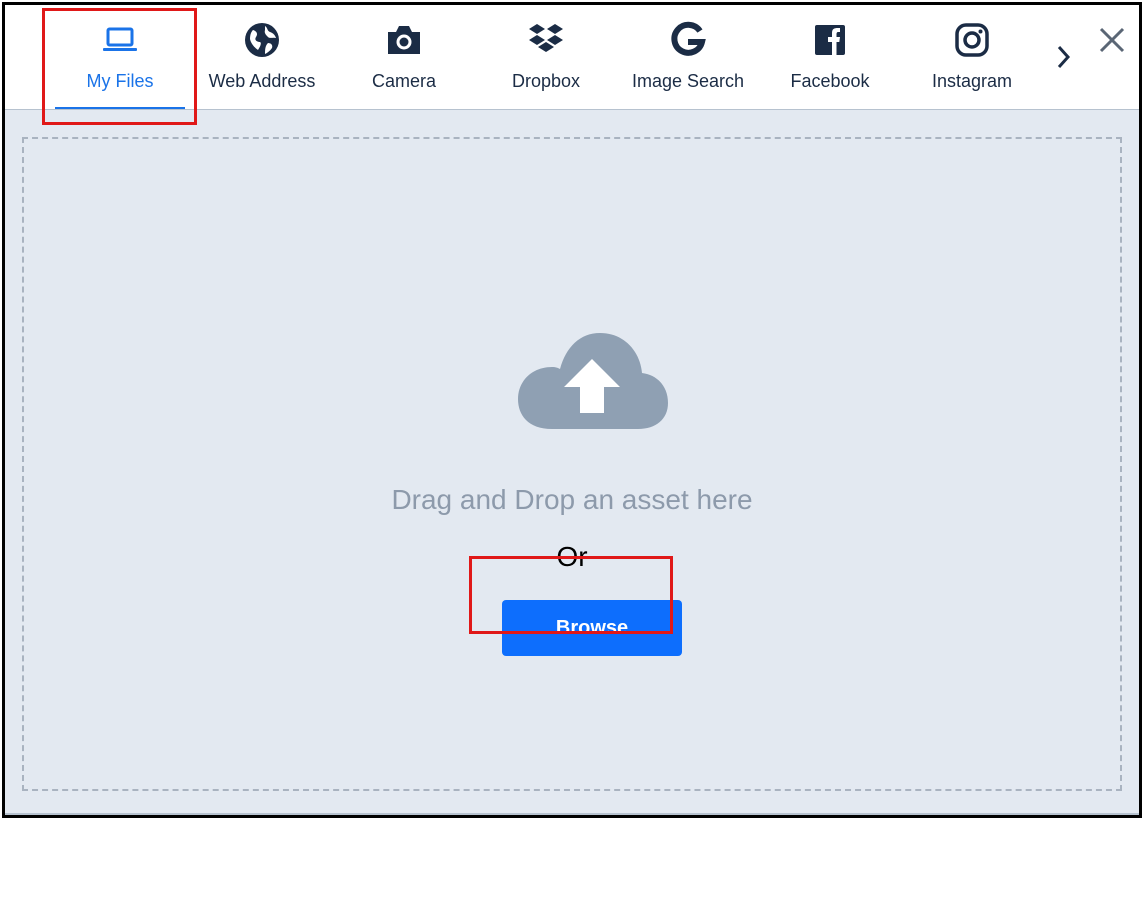 This screenshot has width=1144, height=914. Describe the element at coordinates (262, 81) in the screenshot. I see `tab-label: Web Address` at that location.